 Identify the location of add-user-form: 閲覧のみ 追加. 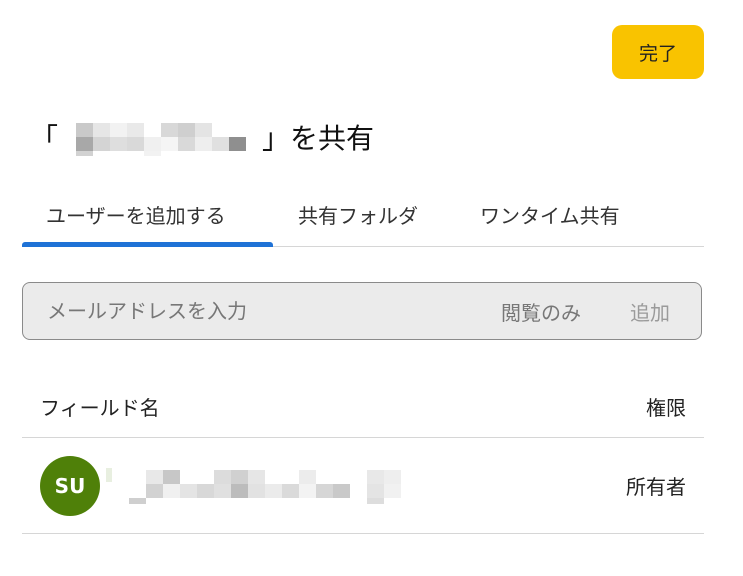
(362, 311).